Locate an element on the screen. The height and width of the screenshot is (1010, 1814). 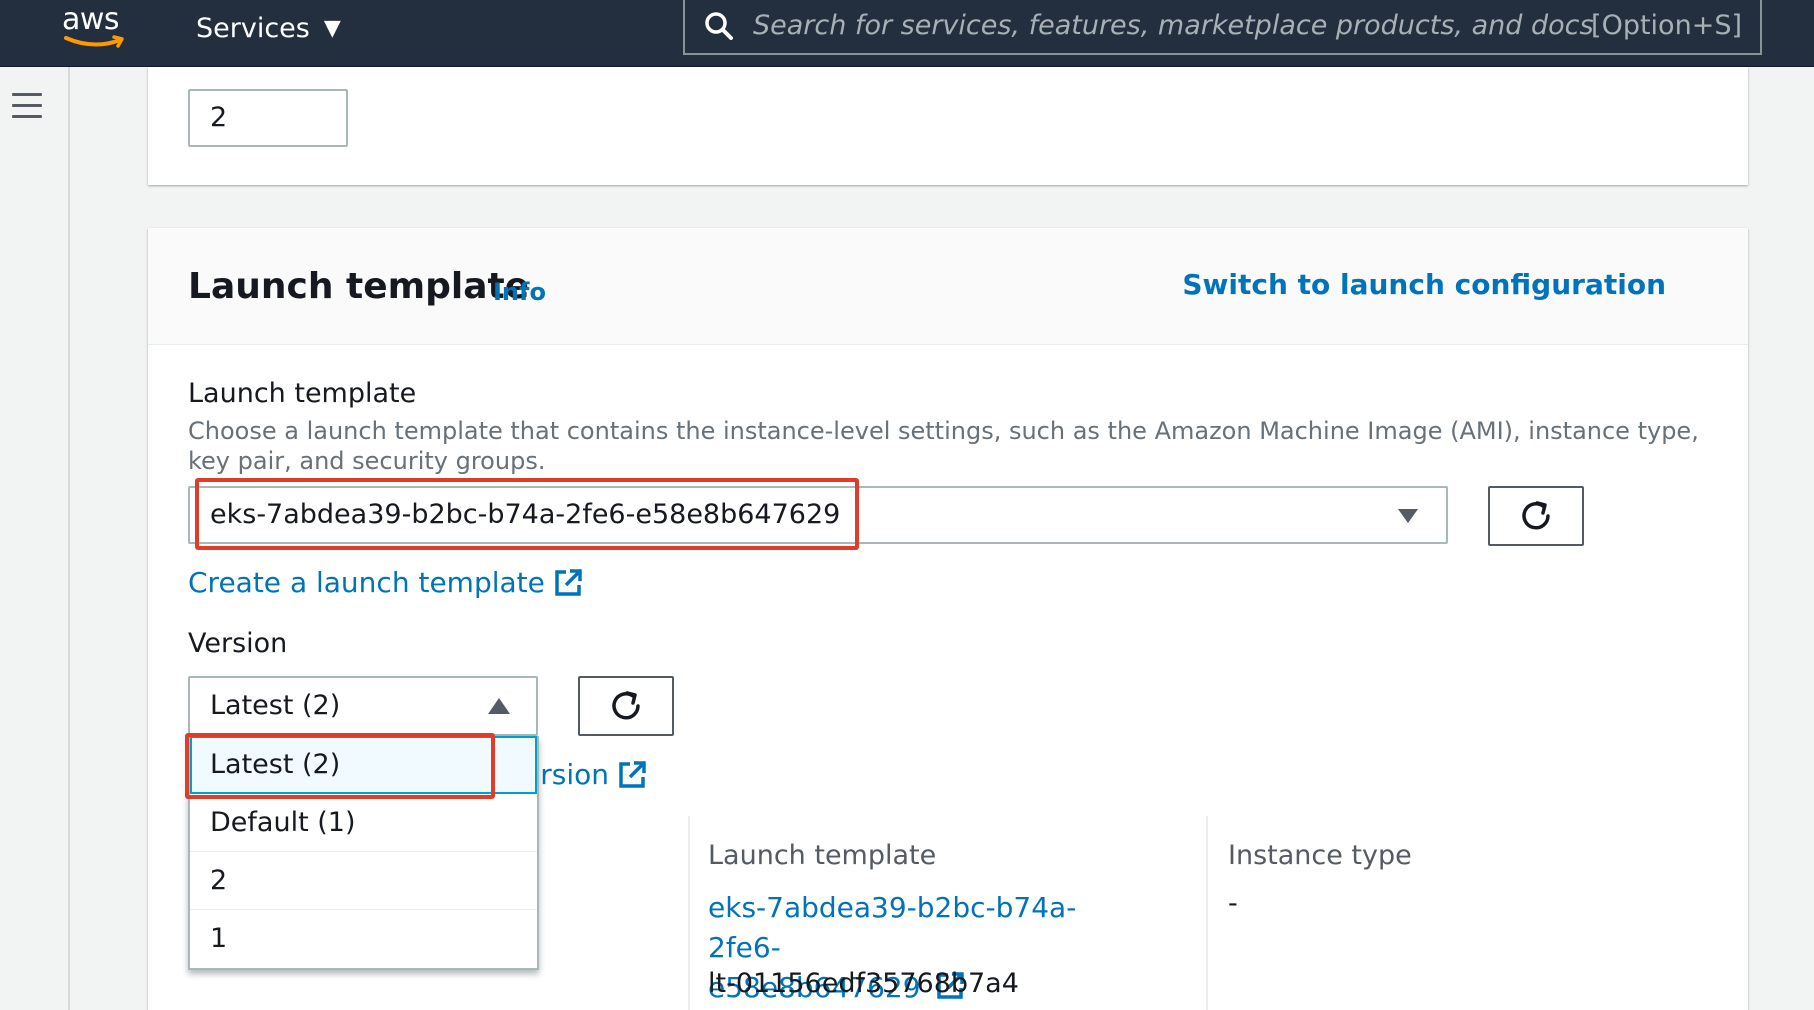
details-instance-type-value: - is located at coordinates (1233, 903).